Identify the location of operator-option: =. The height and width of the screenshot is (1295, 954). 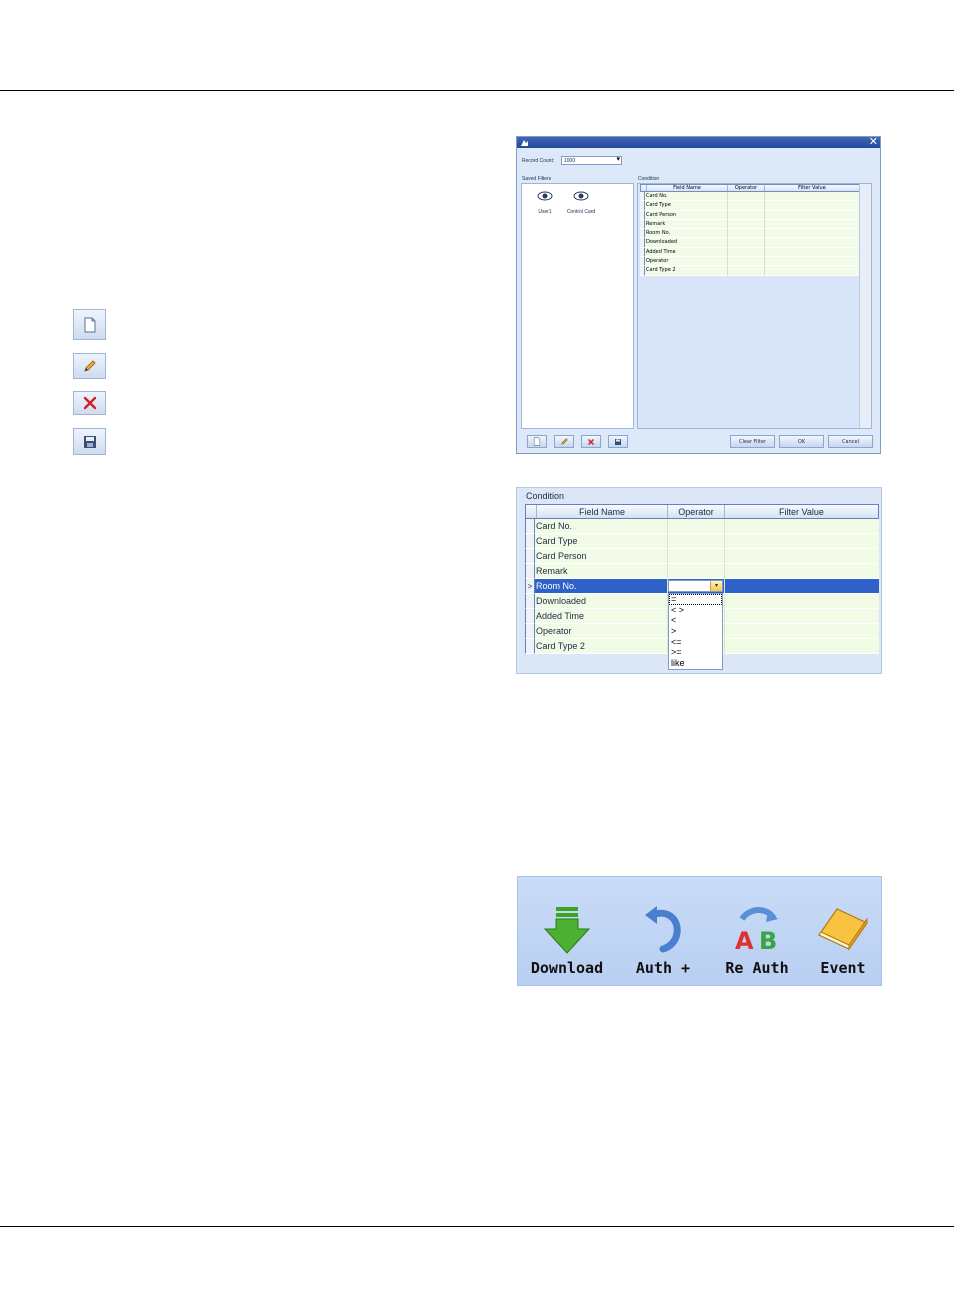
(695, 599).